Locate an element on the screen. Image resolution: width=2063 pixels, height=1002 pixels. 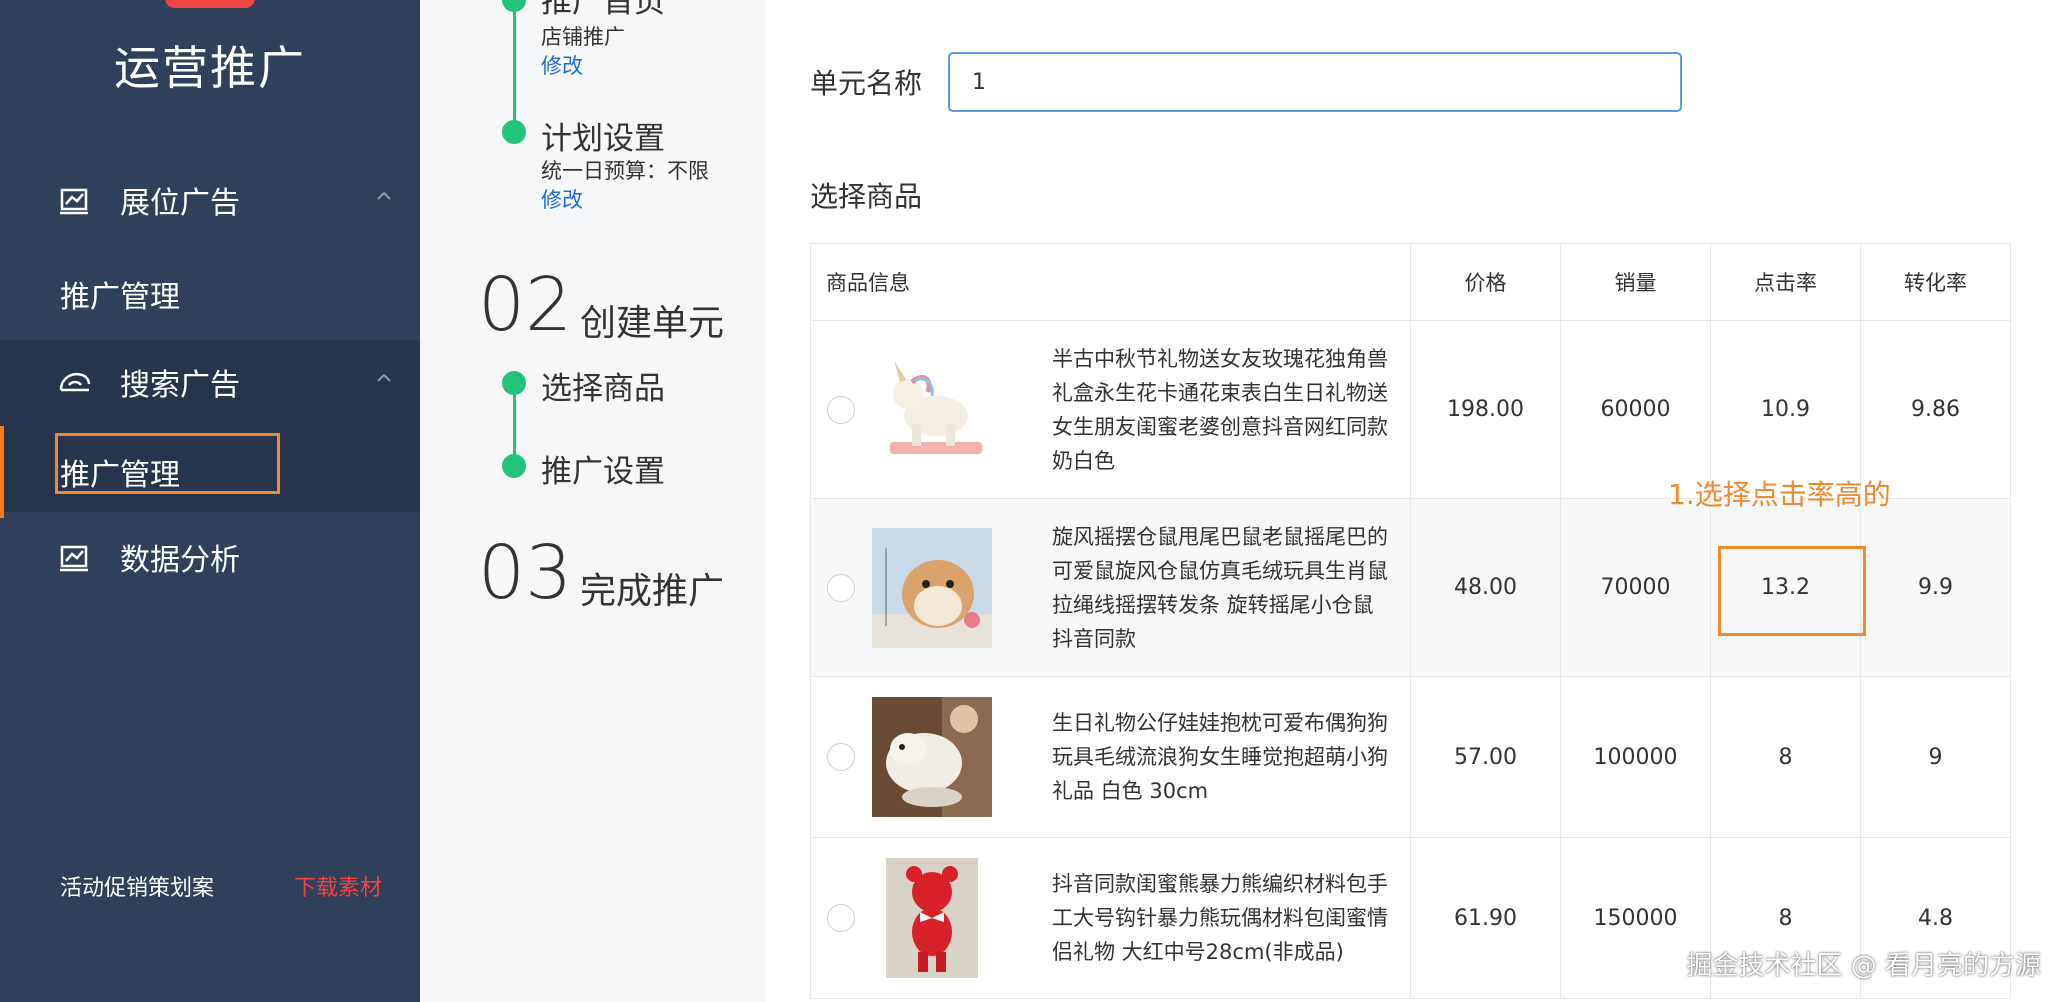
cvr-cell: 9.9 is located at coordinates (1935, 587).